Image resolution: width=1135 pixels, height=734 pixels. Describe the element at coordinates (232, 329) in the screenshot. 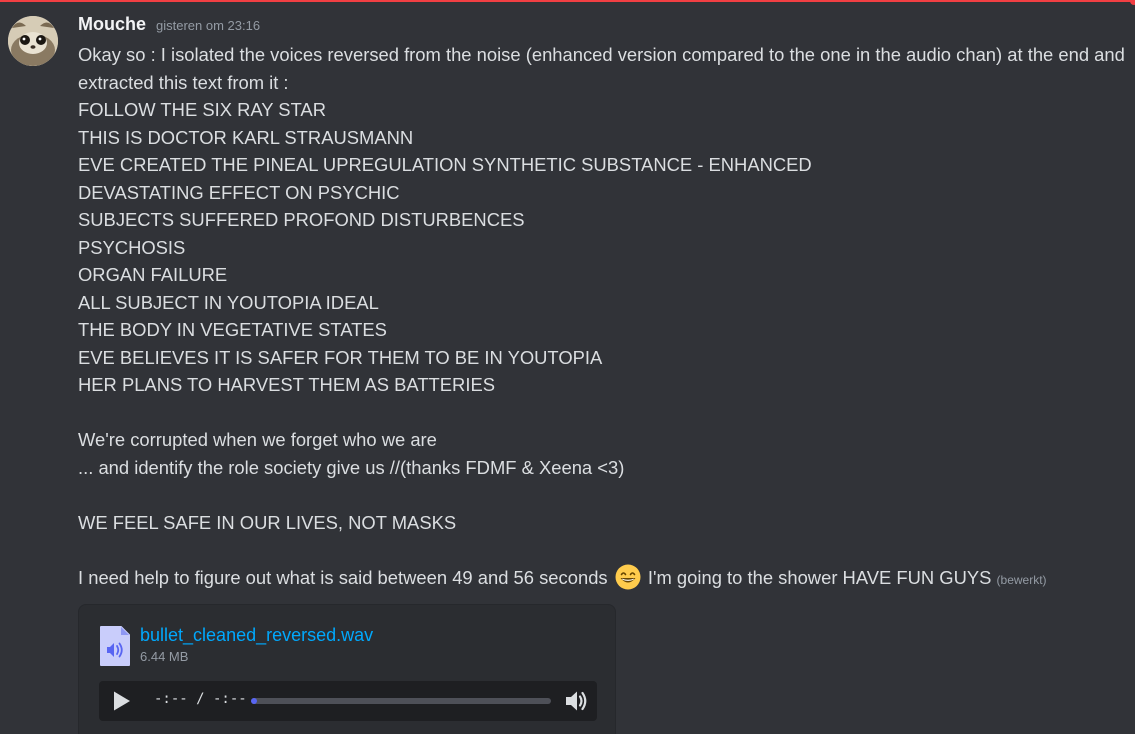

I see `message-line: THE BODY IN VEGETATIVE STATES` at that location.